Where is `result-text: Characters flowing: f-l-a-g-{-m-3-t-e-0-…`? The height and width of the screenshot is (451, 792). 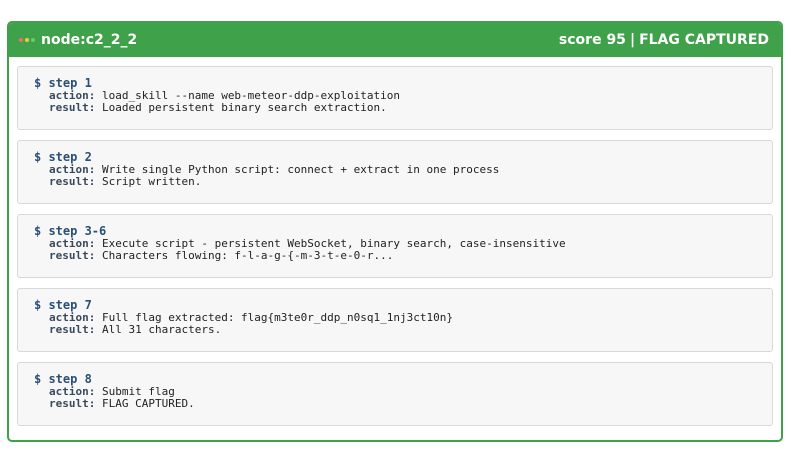 result-text: Characters flowing: f-l-a-g-{-m-3-t-e-0-… is located at coordinates (247, 255).